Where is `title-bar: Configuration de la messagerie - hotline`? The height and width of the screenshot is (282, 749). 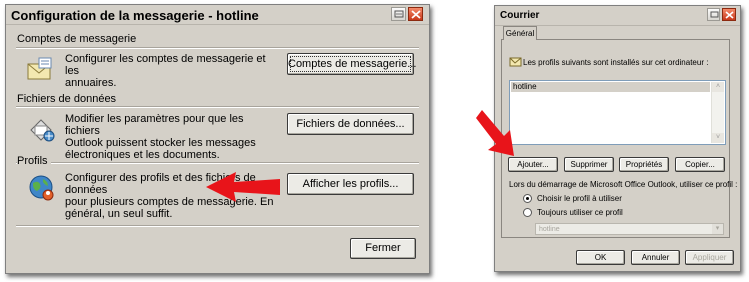 title-bar: Configuration de la messagerie - hotline is located at coordinates (217, 15).